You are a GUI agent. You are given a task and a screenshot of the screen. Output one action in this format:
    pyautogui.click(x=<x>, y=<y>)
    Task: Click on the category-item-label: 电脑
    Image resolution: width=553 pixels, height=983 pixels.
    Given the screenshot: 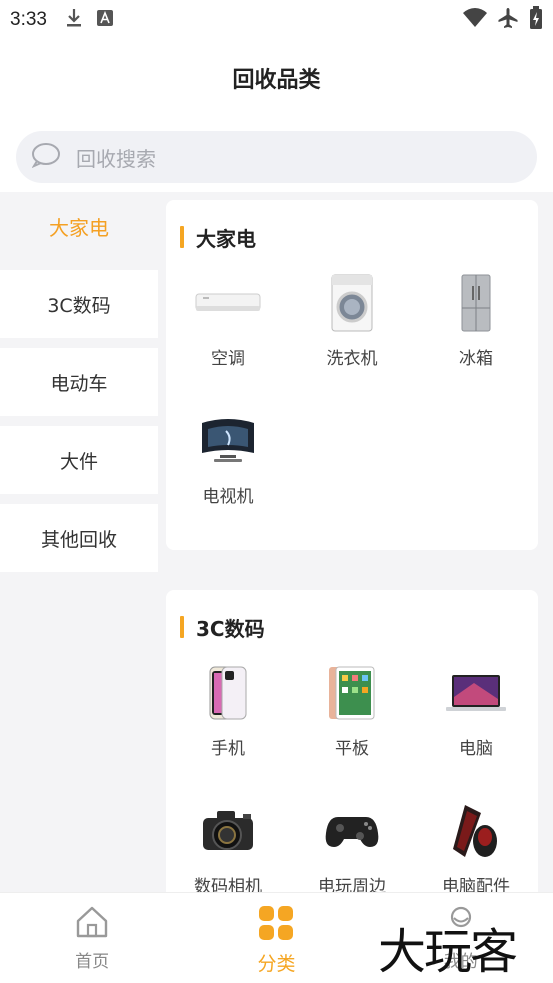 What is the action you would take?
    pyautogui.click(x=476, y=749)
    